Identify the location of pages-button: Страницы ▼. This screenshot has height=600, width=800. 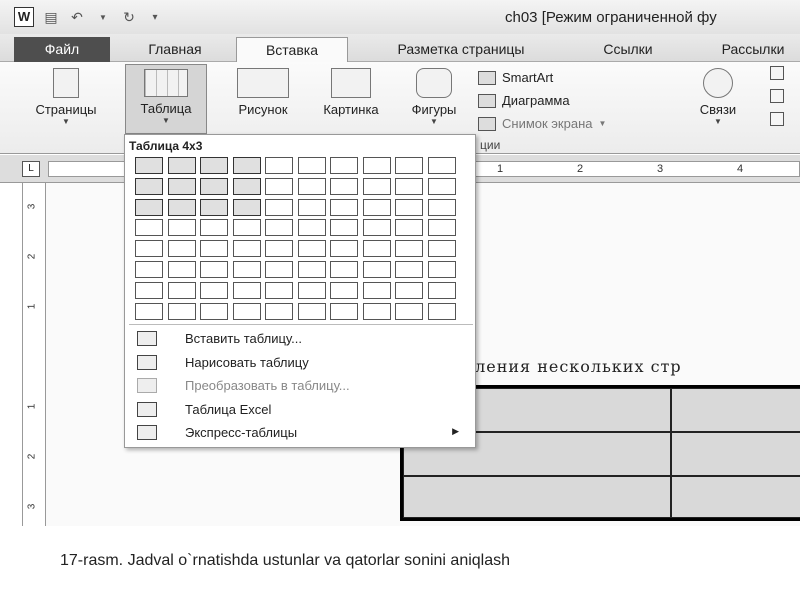
(66, 97).